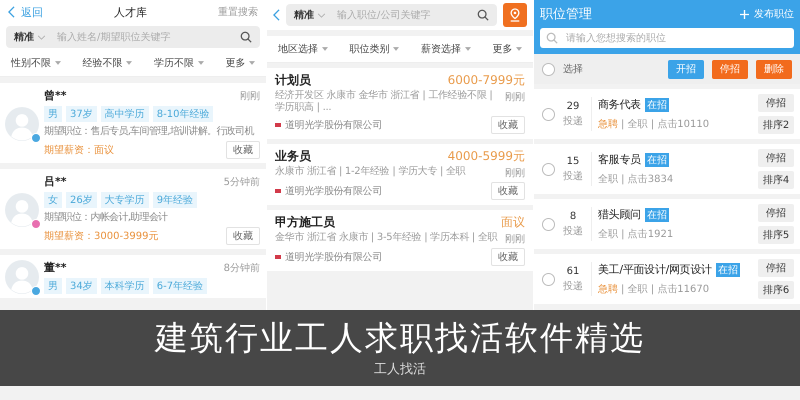  I want to click on filter-dropdown: 地区选择, so click(303, 49).